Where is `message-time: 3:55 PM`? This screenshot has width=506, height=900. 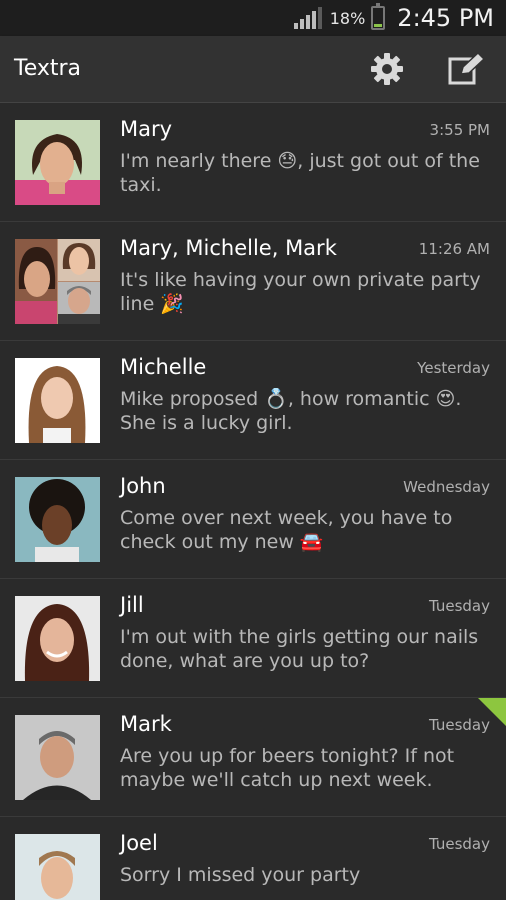
message-time: 3:55 PM is located at coordinates (459, 130).